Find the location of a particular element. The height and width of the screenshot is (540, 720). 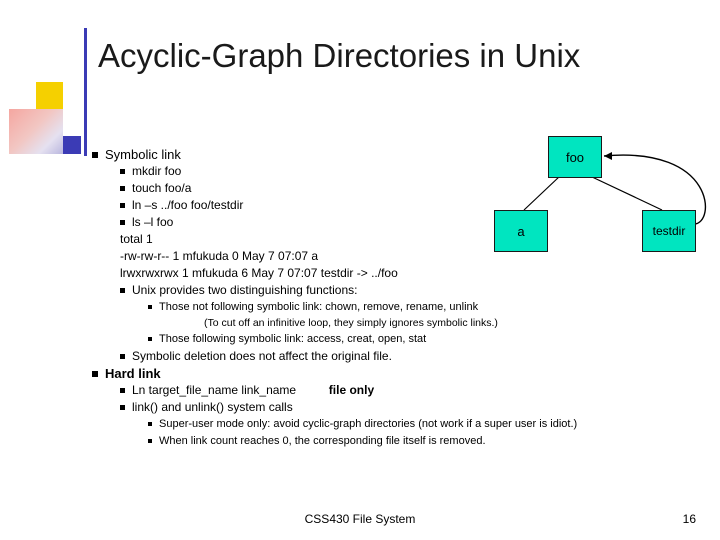

bullet-label: Symbolic link is located at coordinates (143, 154).